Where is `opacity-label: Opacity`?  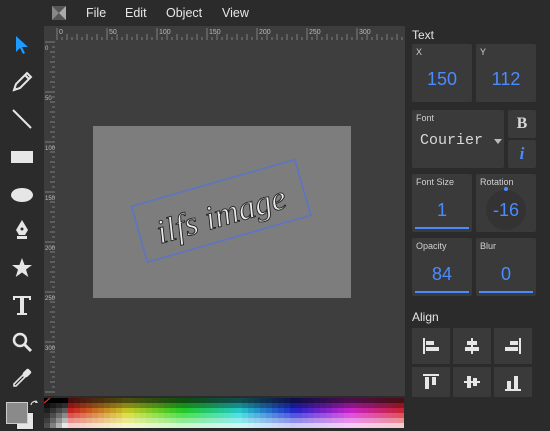
opacity-label: Opacity is located at coordinates (431, 246).